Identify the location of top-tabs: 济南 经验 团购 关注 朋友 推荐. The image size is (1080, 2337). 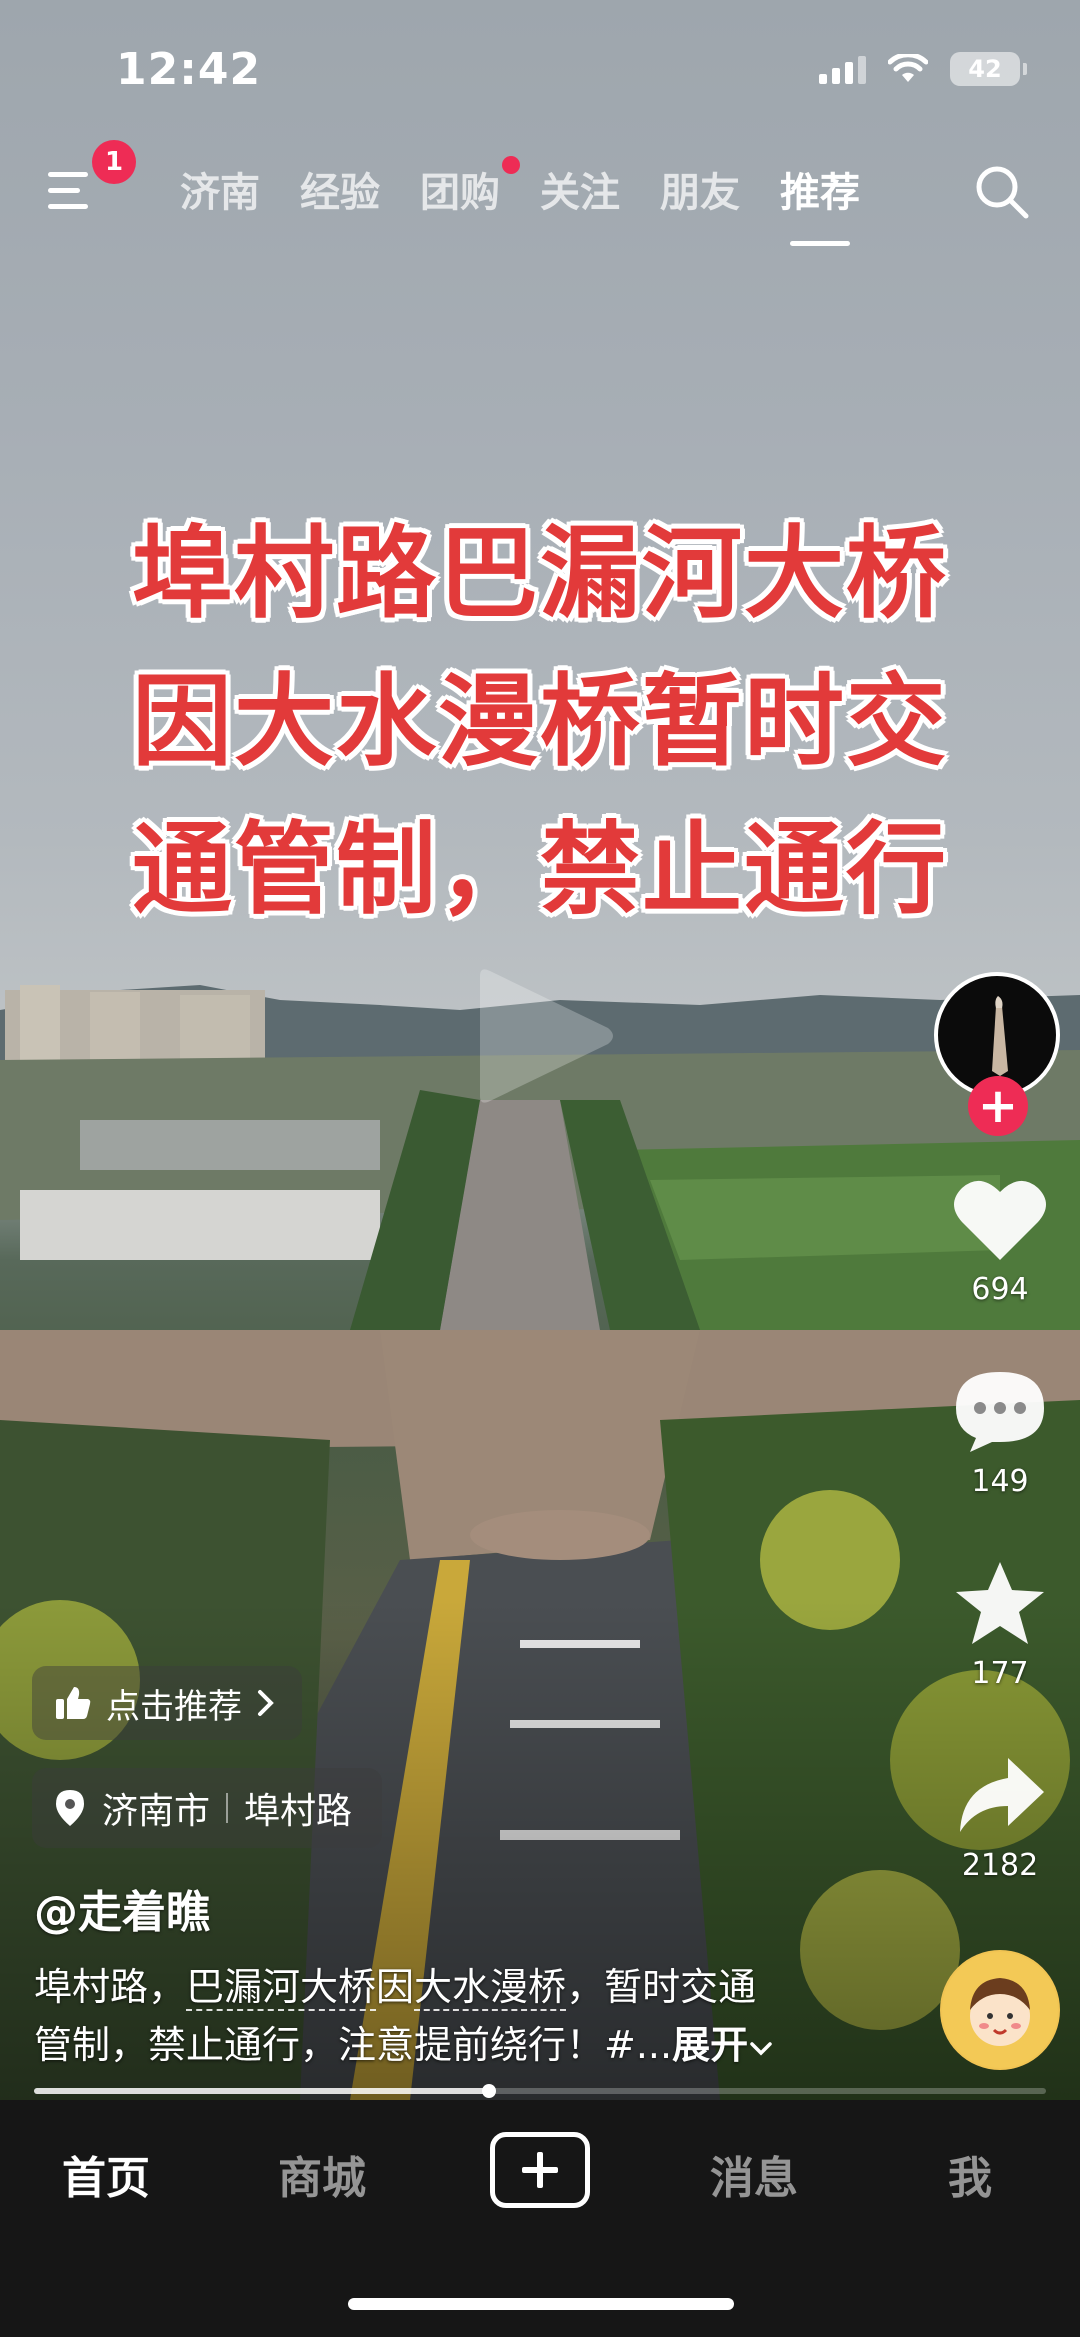
(520, 201).